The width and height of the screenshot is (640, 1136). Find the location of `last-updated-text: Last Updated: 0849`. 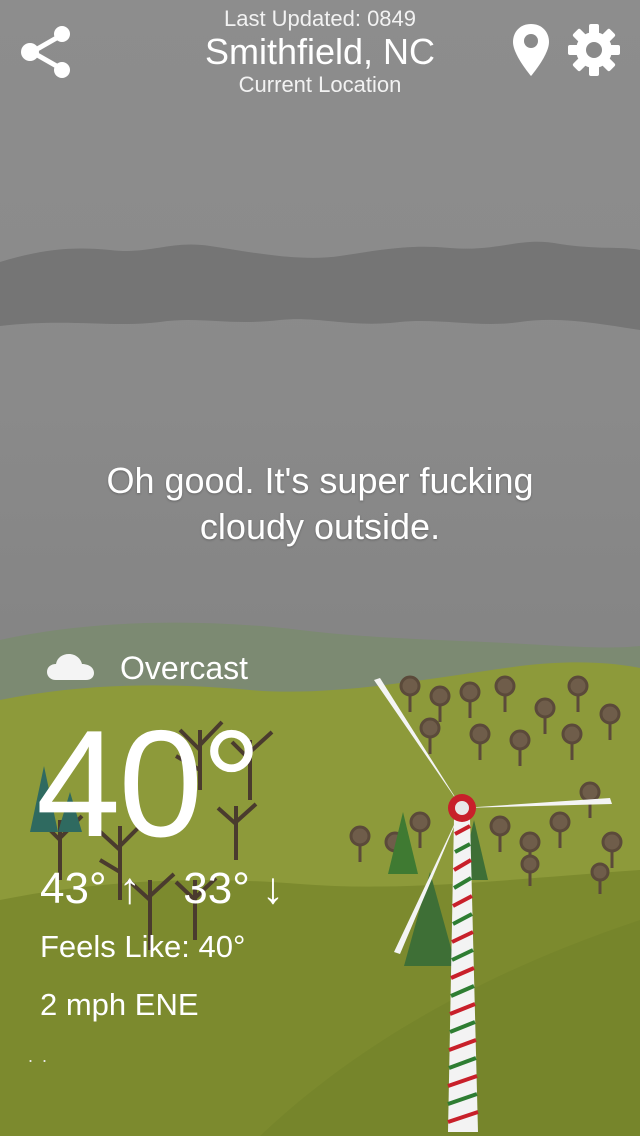

last-updated-text: Last Updated: 0849 is located at coordinates (320, 18).